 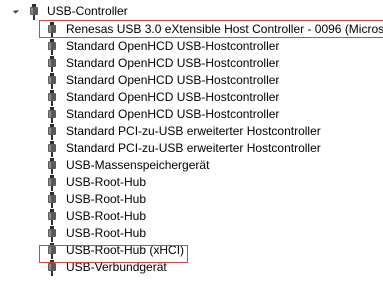 What do you see at coordinates (191, 250) in the screenshot?
I see `tree-device-item: USB-Root-Hub (xHCI)` at bounding box center [191, 250].